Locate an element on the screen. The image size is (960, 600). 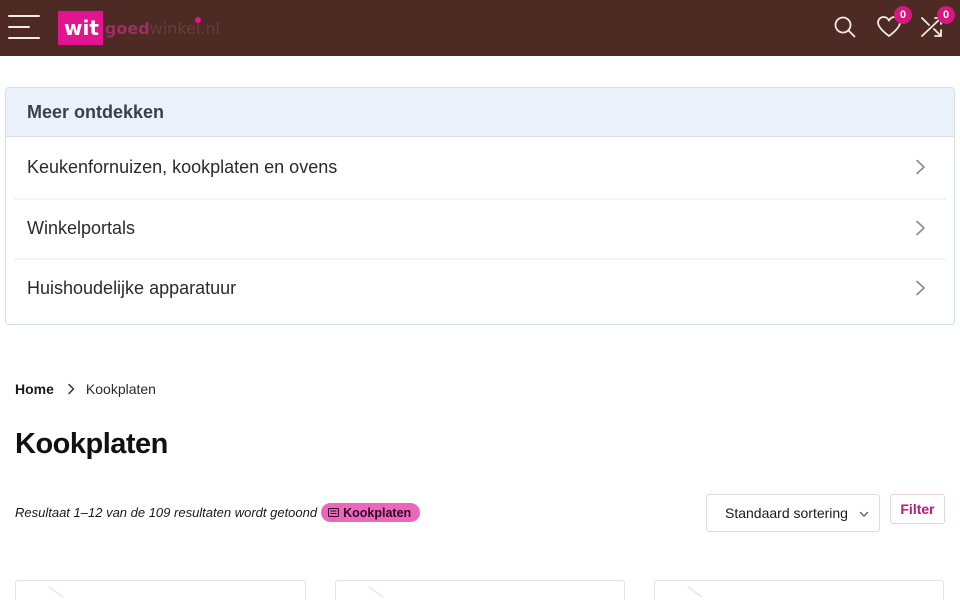
breadcrumb-home-link: Home is located at coordinates (34, 389).